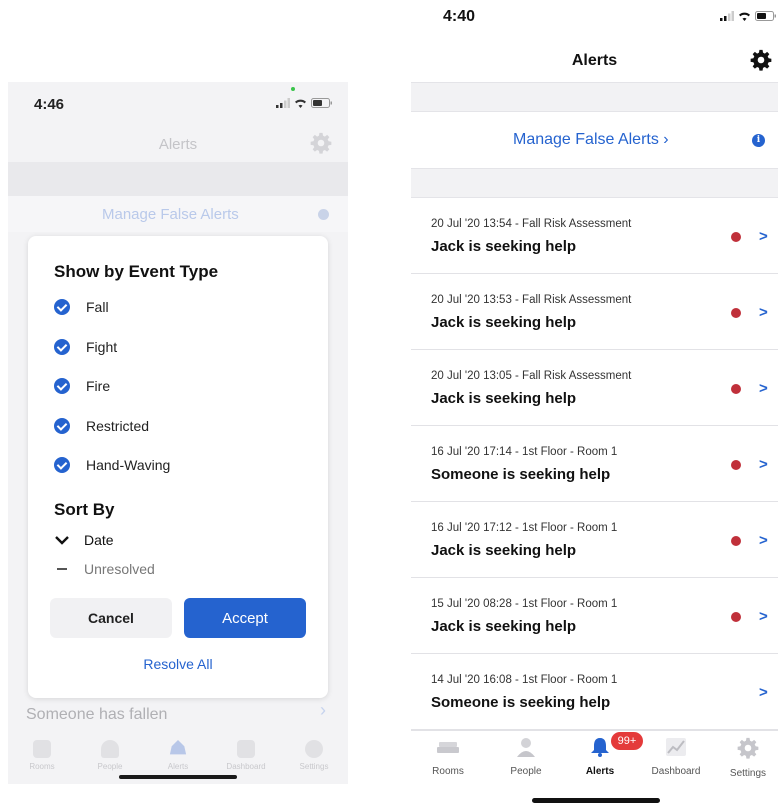 The width and height of the screenshot is (778, 808). What do you see at coordinates (102, 347) in the screenshot?
I see `event-type-label: Fight` at bounding box center [102, 347].